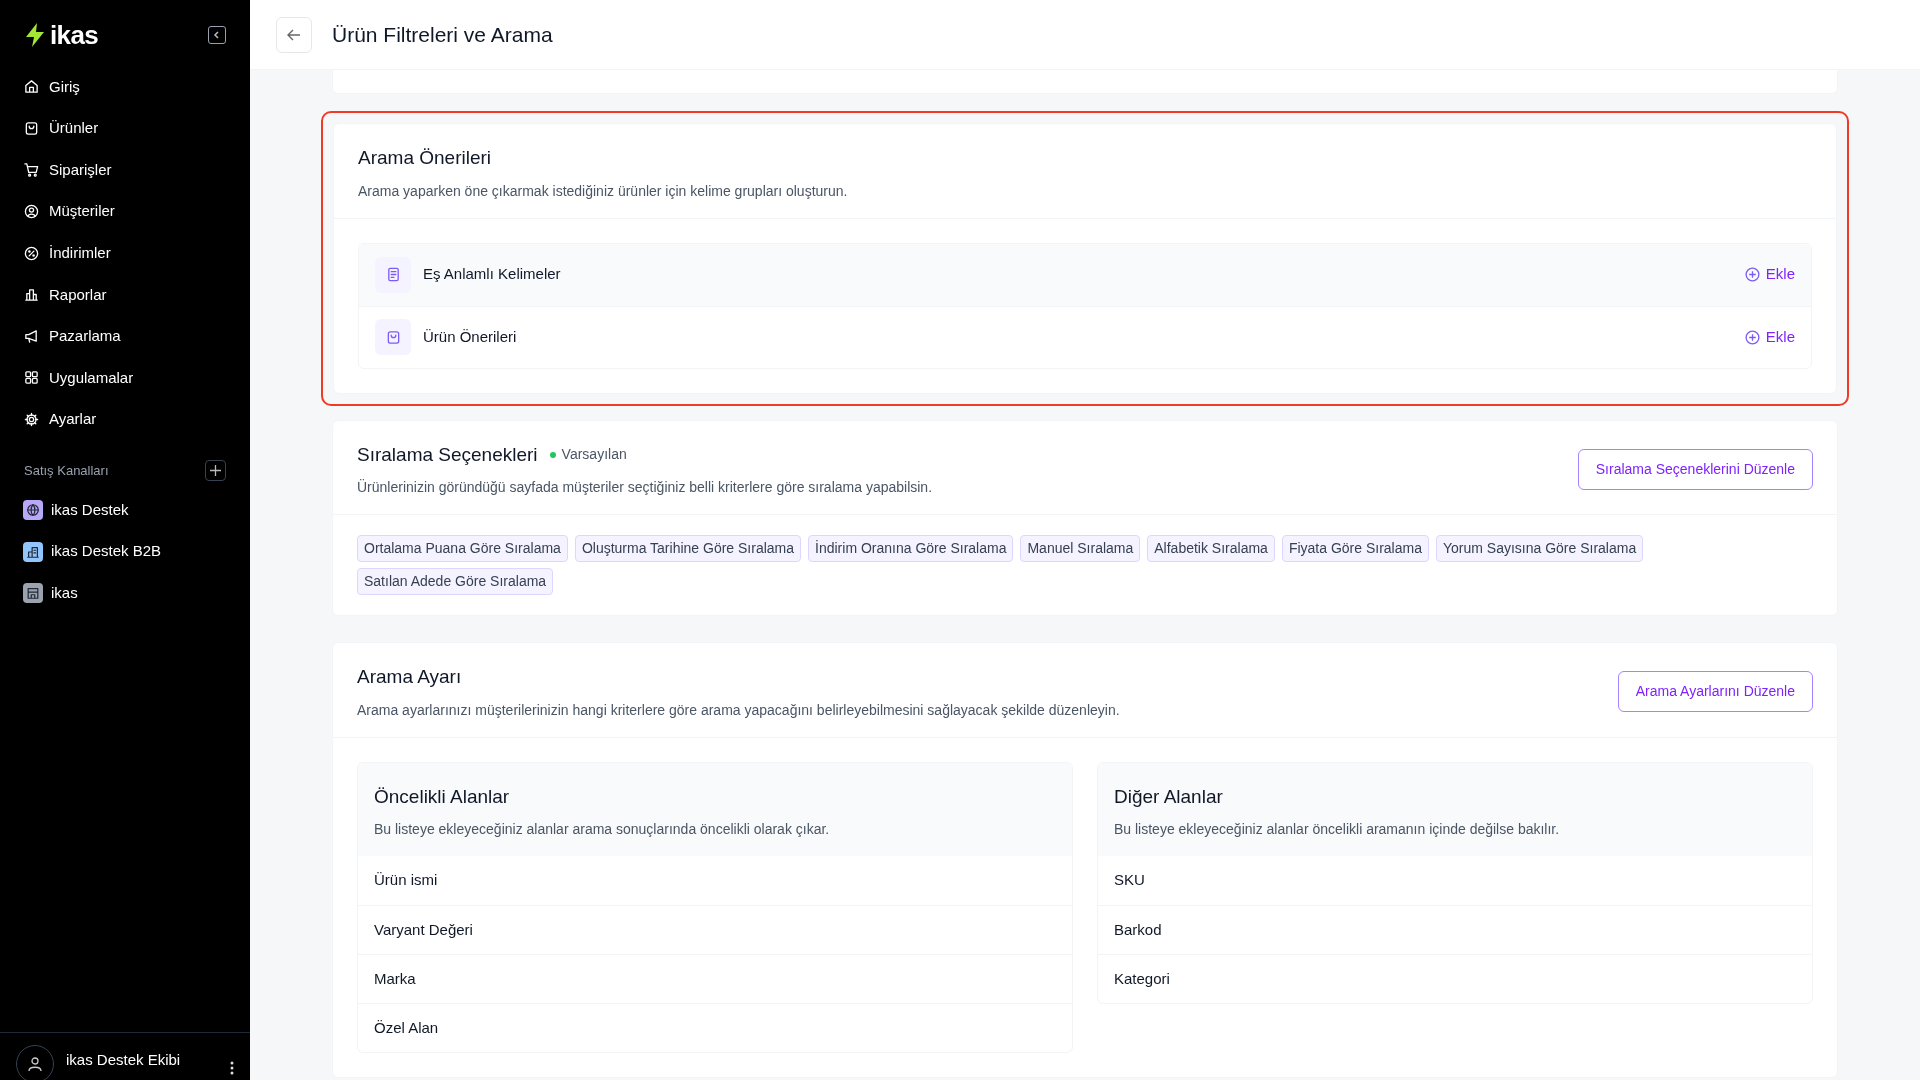 The height and width of the screenshot is (1080, 1920). Describe the element at coordinates (645, 487) in the screenshot. I see `card-description: Ürünlerinizin göründüğü sayfada müşteriler seçtiğiniz belli kriterlere göre sıralama yapabilsin.` at that location.